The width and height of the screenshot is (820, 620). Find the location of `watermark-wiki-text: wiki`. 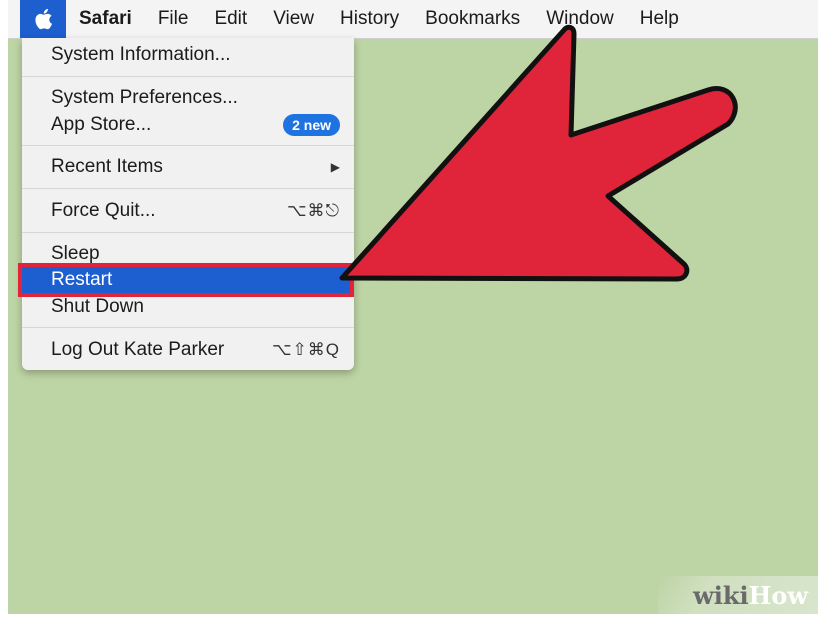

watermark-wiki-text: wiki is located at coordinates (721, 595).